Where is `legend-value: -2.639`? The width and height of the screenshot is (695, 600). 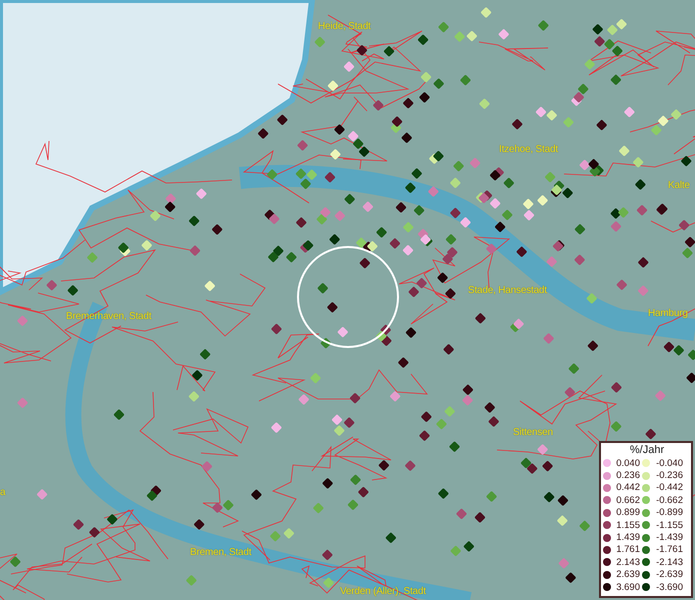 legend-value: -2.639 is located at coordinates (669, 574).